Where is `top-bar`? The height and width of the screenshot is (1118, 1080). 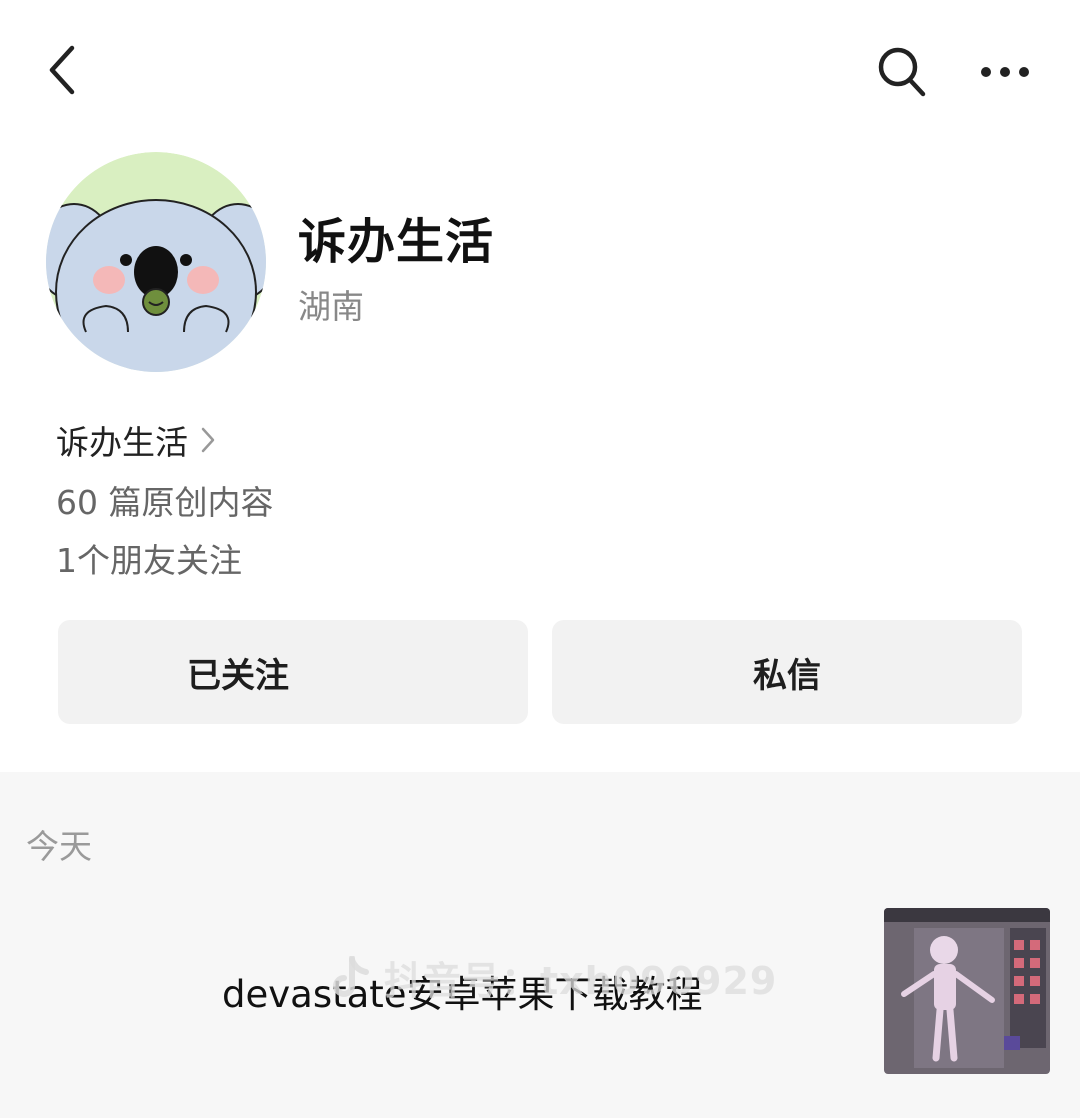
top-bar is located at coordinates (540, 70).